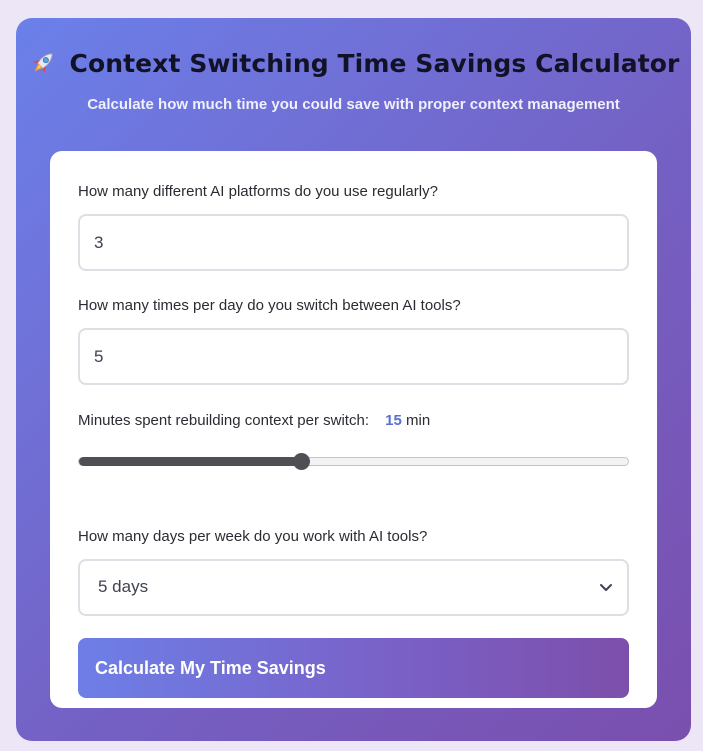 This screenshot has width=703, height=751. I want to click on switches-input, so click(353, 356).